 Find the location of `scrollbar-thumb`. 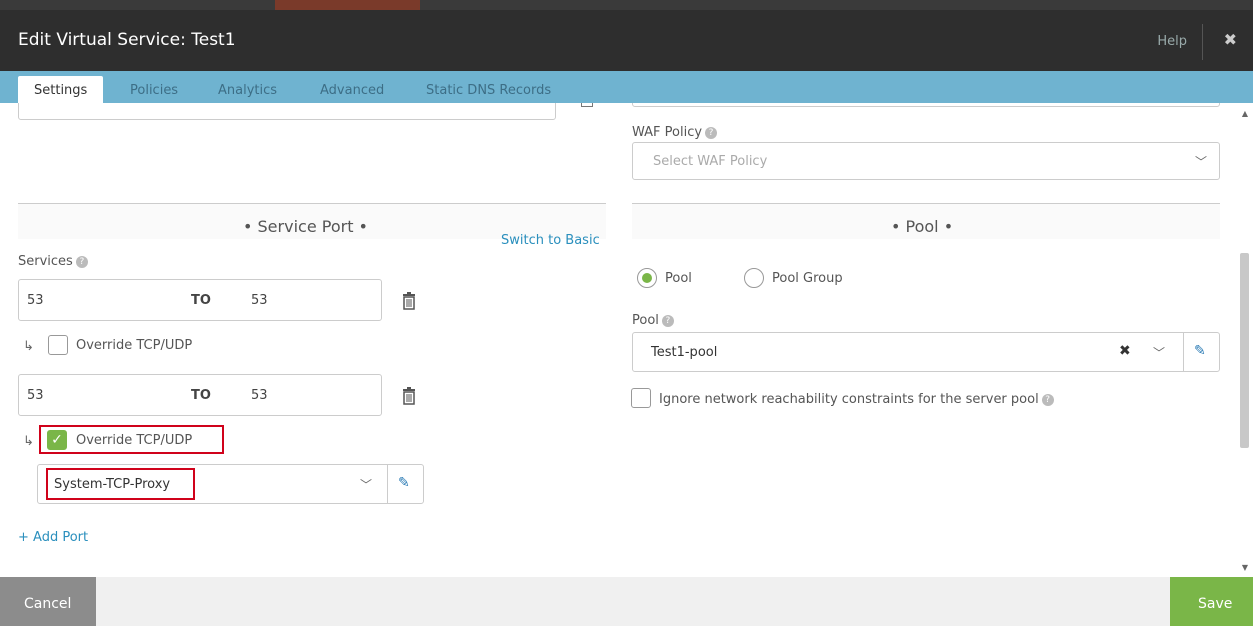

scrollbar-thumb is located at coordinates (1244, 350).